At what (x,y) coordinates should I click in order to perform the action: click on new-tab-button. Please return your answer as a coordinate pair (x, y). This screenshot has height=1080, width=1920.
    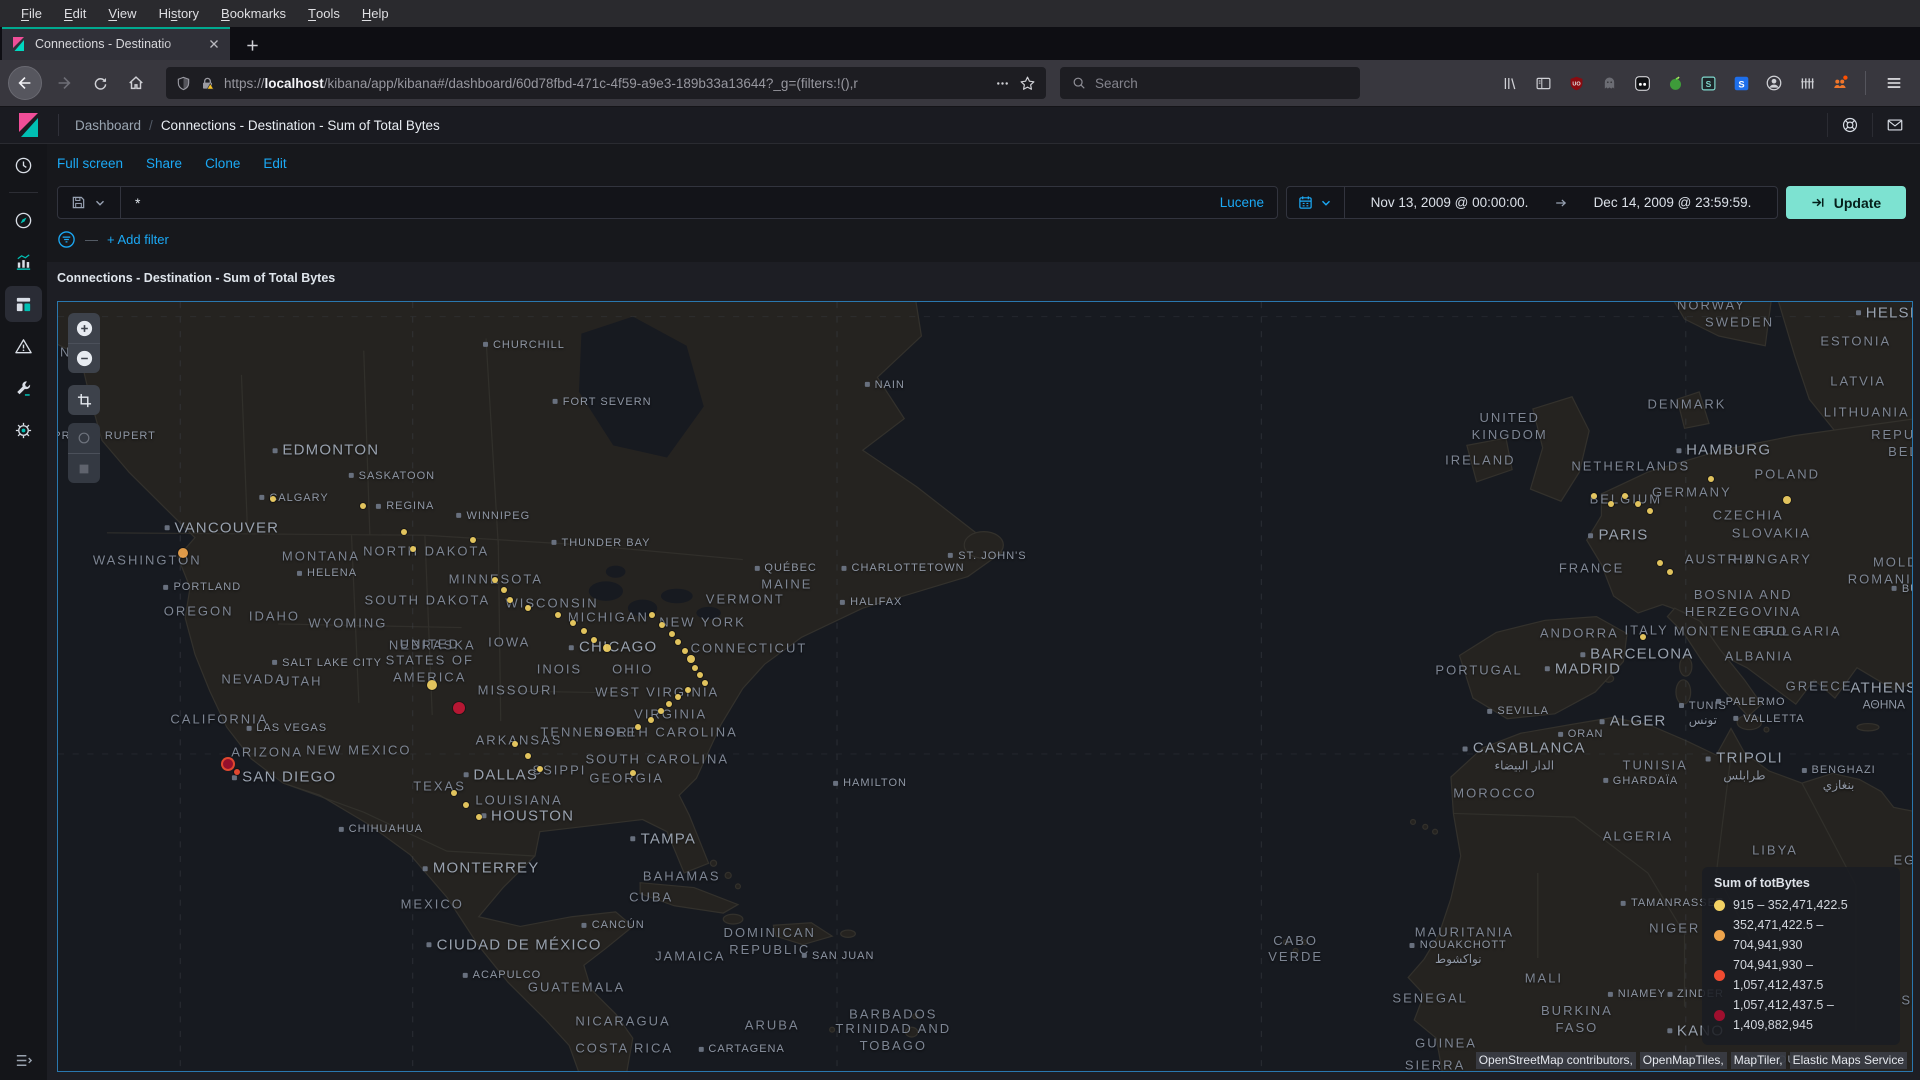
    Looking at the image, I should click on (252, 45).